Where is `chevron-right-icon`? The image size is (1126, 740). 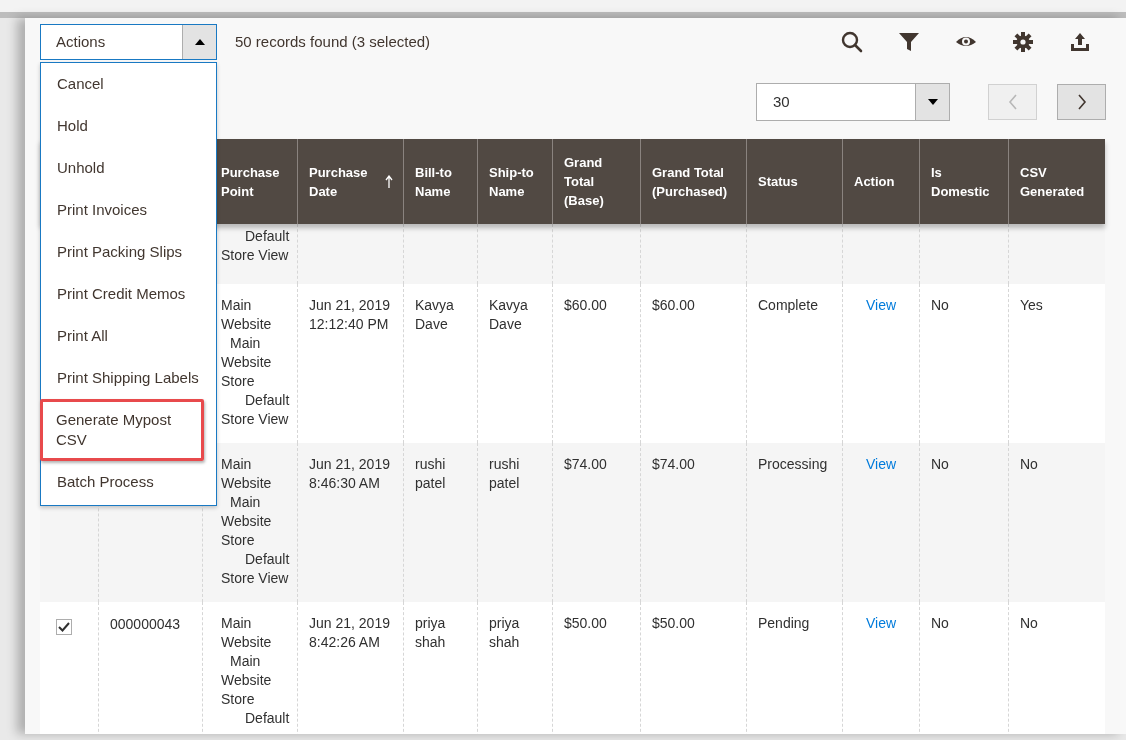 chevron-right-icon is located at coordinates (1081, 102).